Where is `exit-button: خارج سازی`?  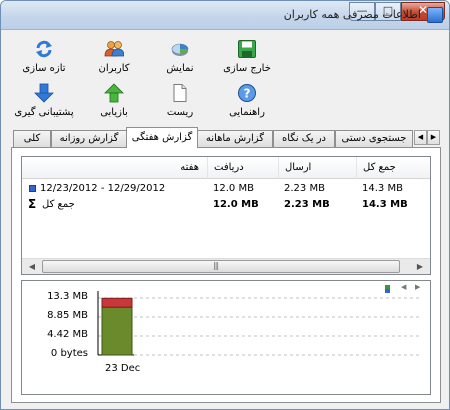 exit-button: خارج سازی is located at coordinates (247, 59).